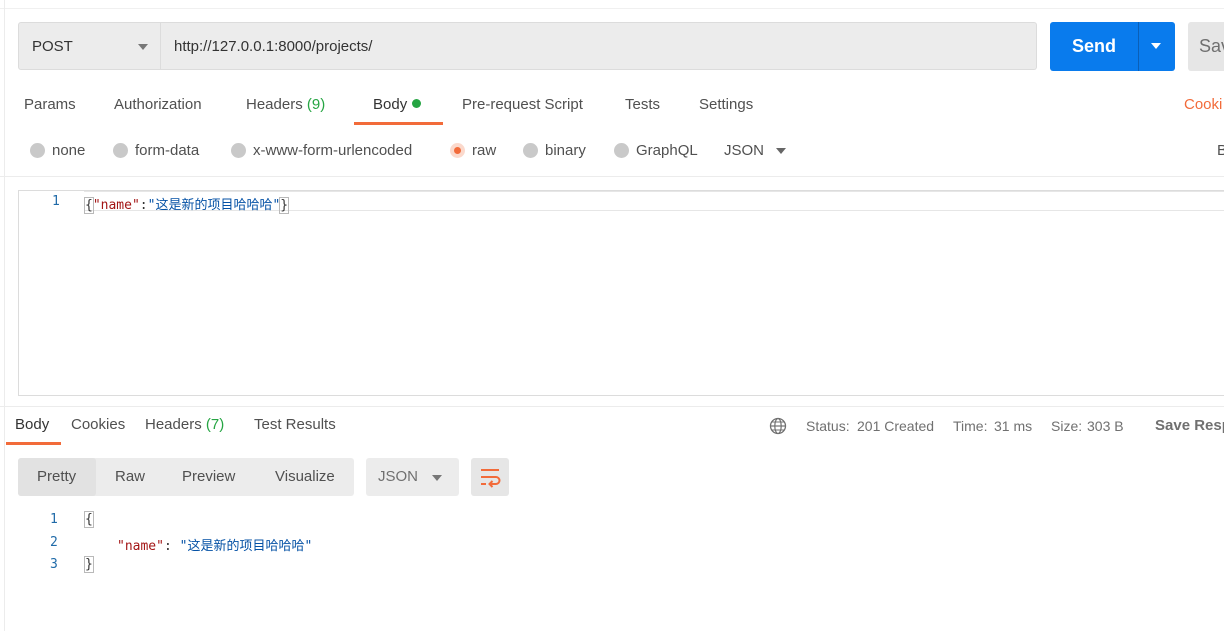  I want to click on url-input: http://127.0.0.1:8000/projects/, so click(599, 46).